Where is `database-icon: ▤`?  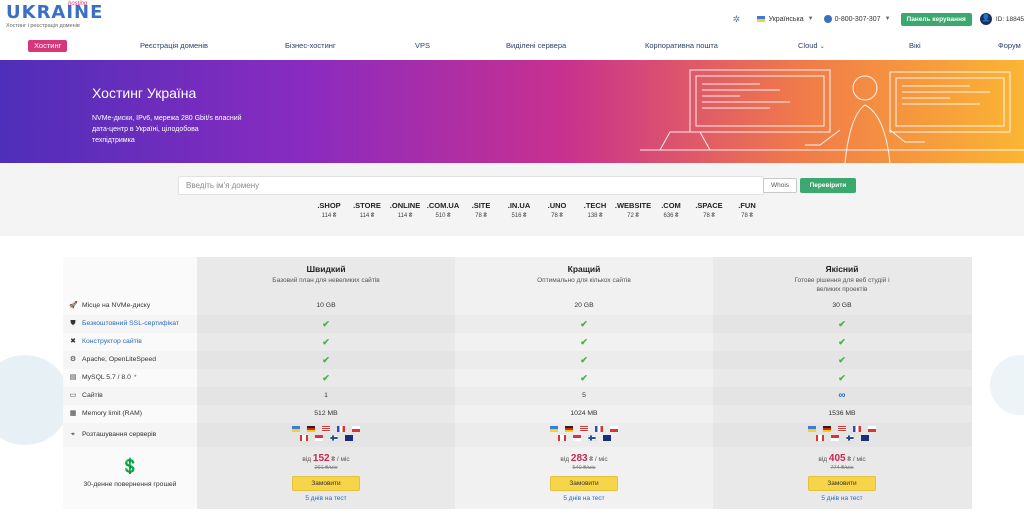
database-icon: ▤ is located at coordinates (73, 377).